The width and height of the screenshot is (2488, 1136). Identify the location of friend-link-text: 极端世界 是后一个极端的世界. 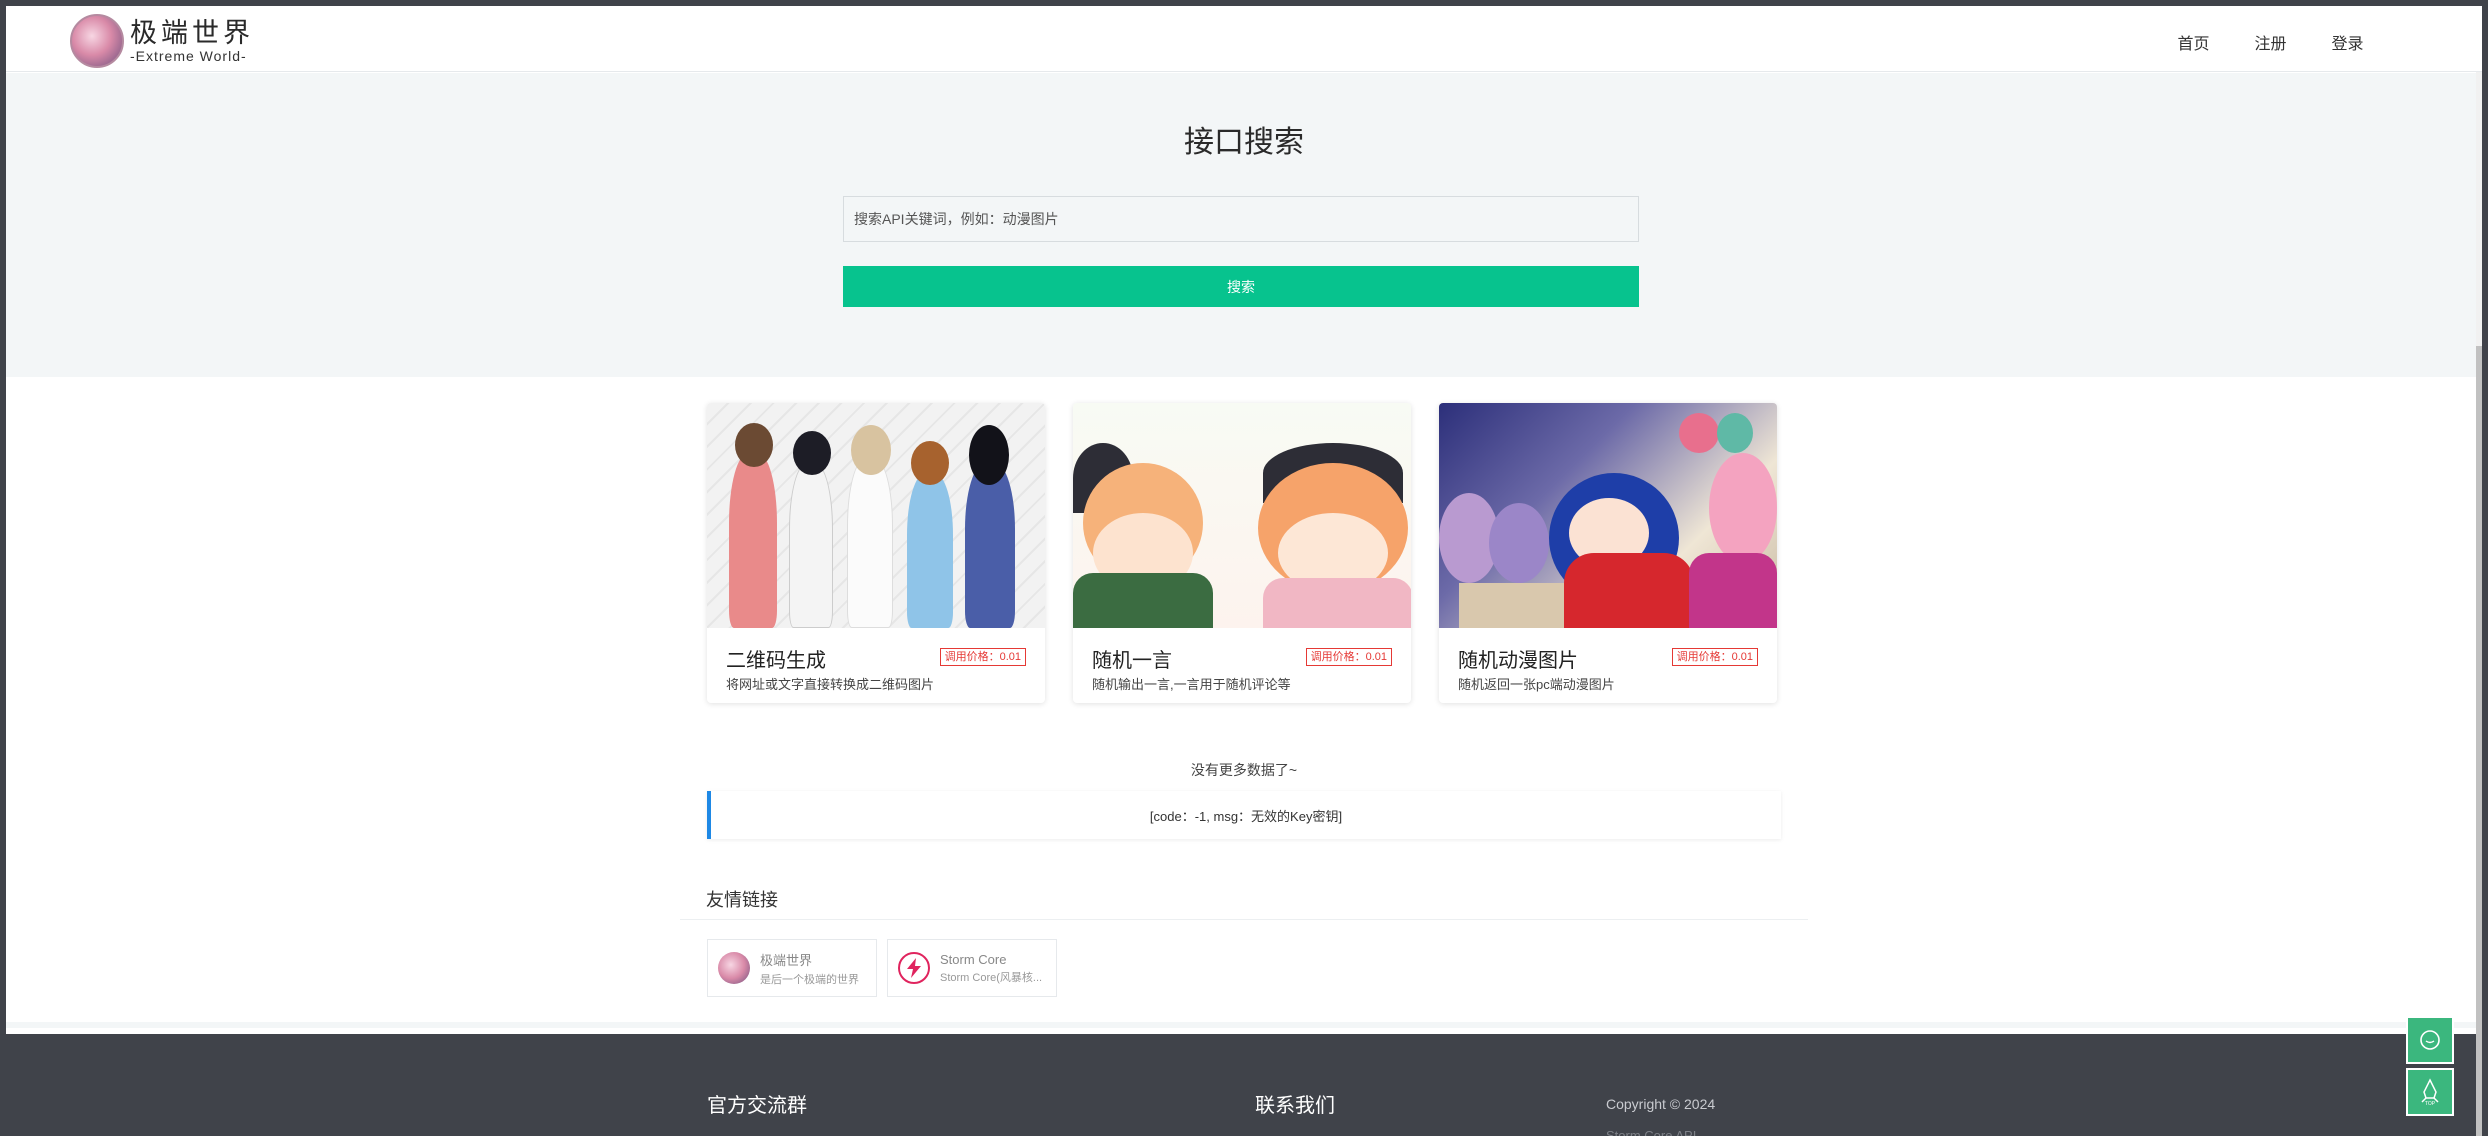
(809, 968).